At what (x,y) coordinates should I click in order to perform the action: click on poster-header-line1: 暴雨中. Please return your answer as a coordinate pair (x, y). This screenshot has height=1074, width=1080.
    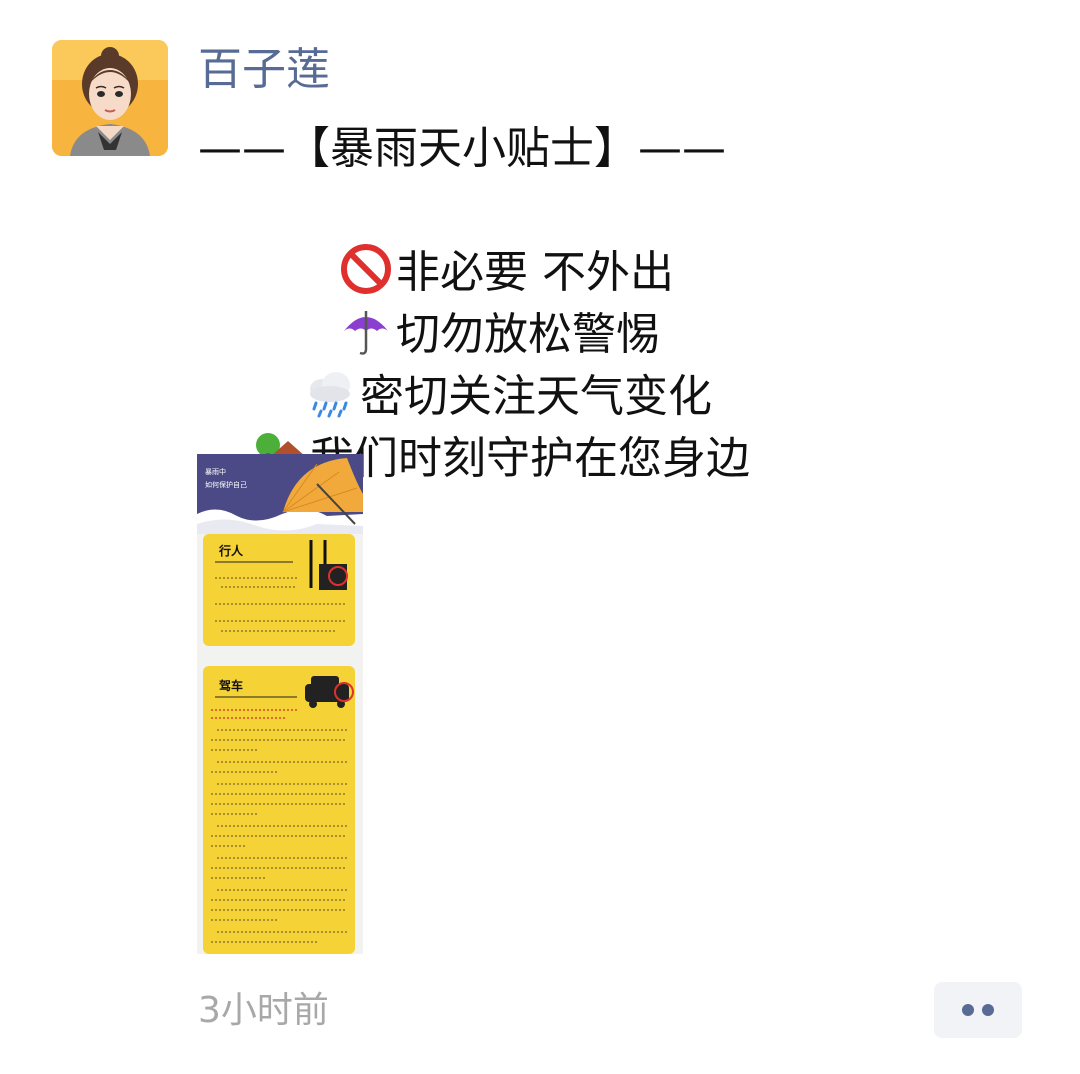
    Looking at the image, I should click on (215, 471).